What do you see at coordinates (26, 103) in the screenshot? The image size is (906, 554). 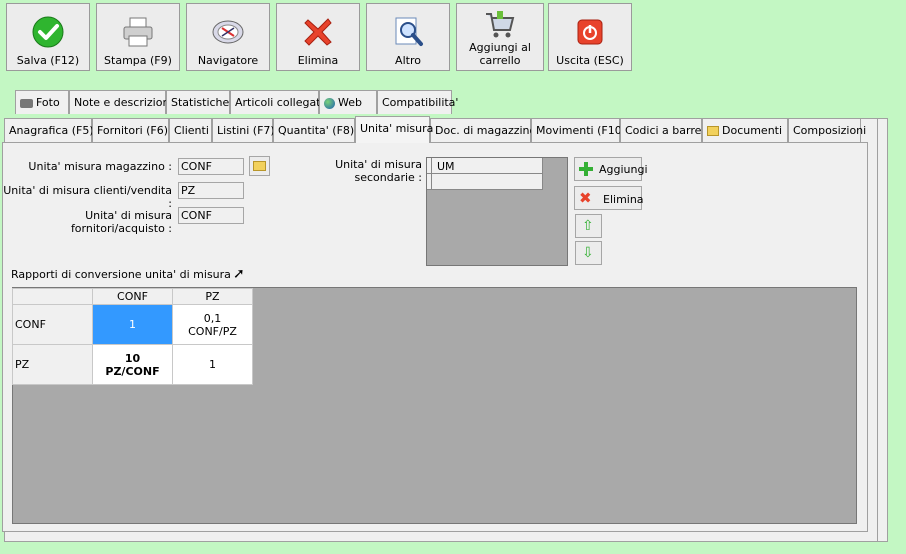 I see `camera-icon` at bounding box center [26, 103].